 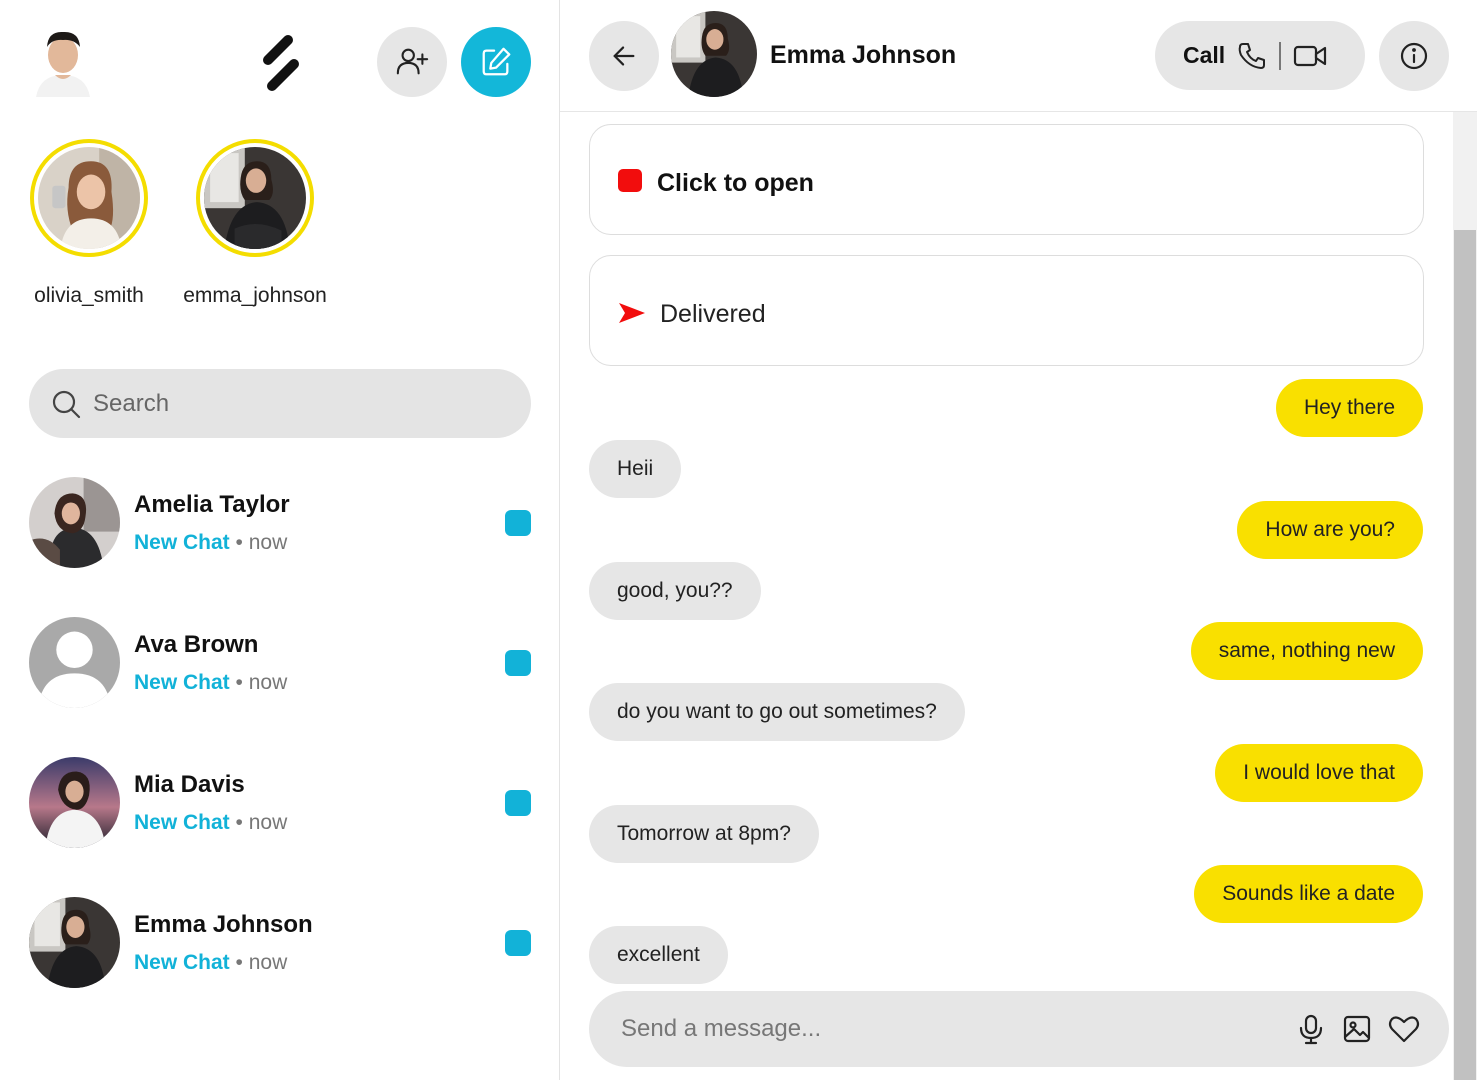 I want to click on message-bubble-outgoing: Hey there, so click(x=1349, y=408).